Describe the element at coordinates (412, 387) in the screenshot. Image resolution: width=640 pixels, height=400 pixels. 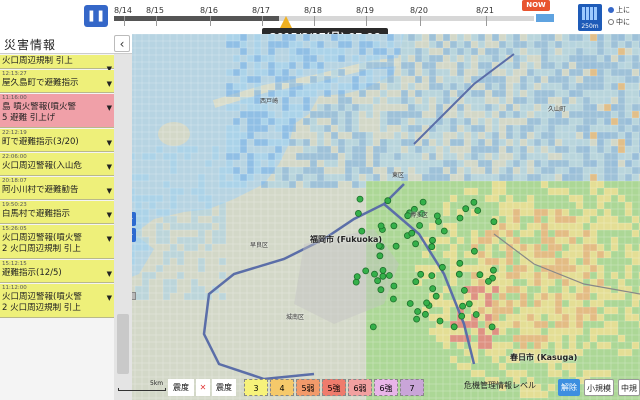
I see `shindo-level-6: 7` at that location.